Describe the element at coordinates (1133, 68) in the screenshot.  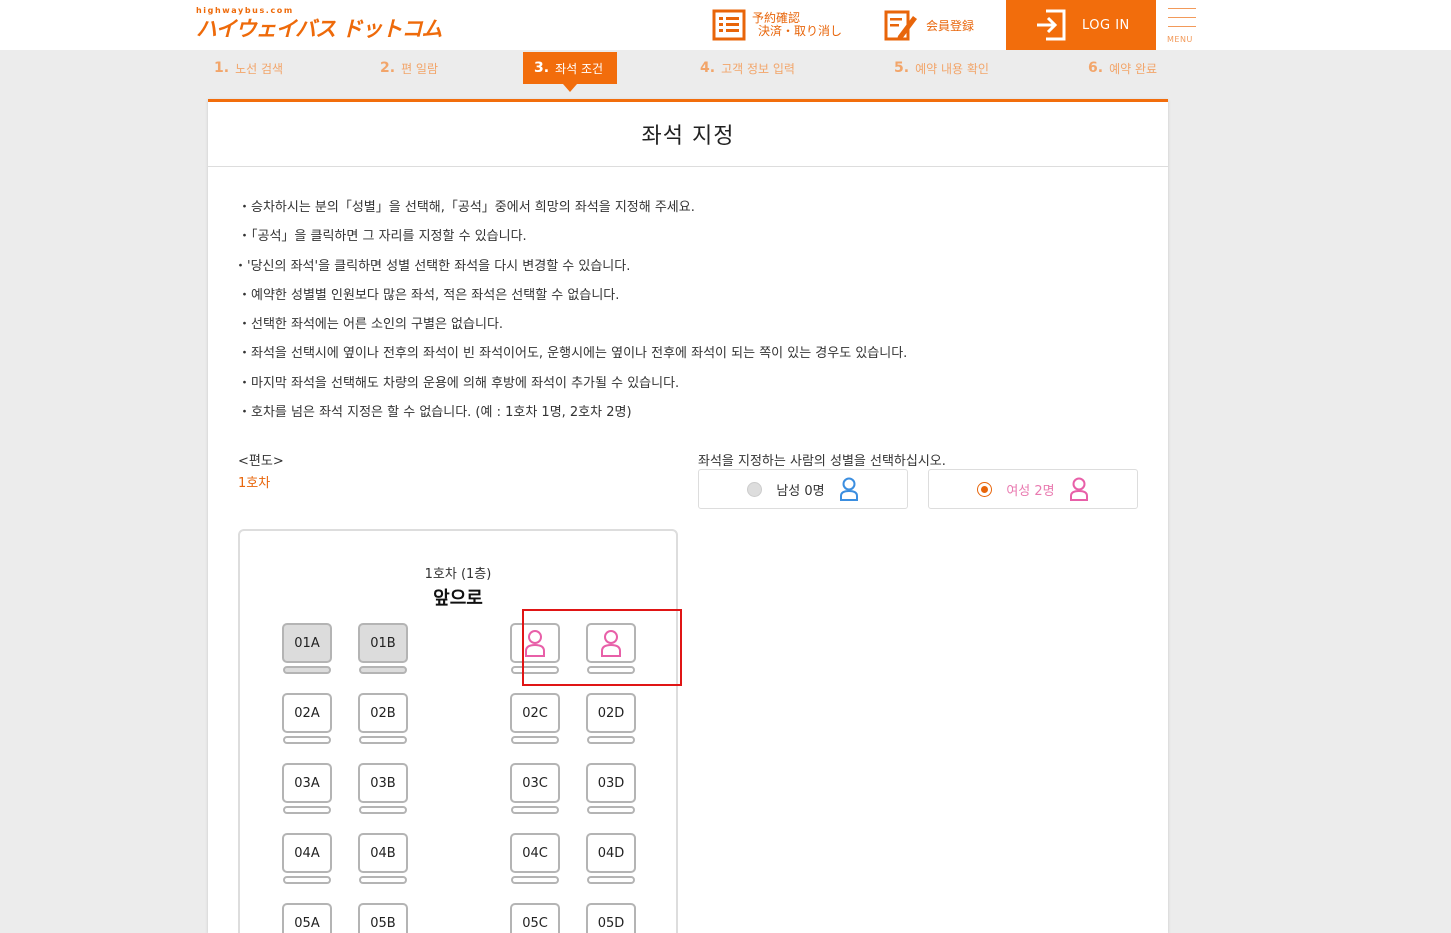
I see `step-label: 예약 완료` at that location.